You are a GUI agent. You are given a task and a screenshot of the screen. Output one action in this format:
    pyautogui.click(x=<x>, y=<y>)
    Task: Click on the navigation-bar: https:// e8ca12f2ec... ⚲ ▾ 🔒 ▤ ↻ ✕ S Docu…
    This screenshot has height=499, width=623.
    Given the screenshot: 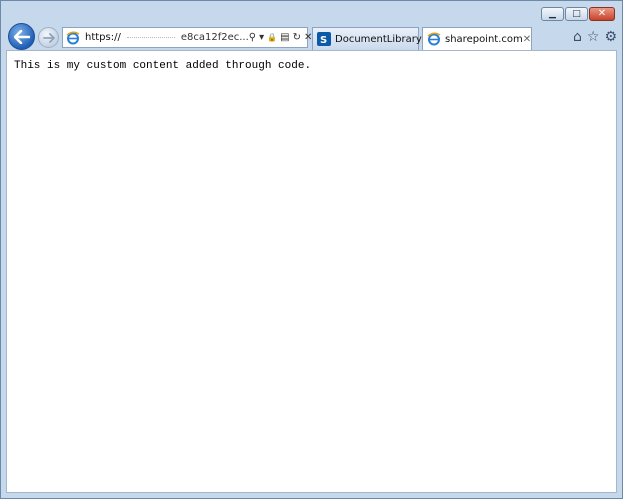 What is the action you would take?
    pyautogui.click(x=312, y=36)
    